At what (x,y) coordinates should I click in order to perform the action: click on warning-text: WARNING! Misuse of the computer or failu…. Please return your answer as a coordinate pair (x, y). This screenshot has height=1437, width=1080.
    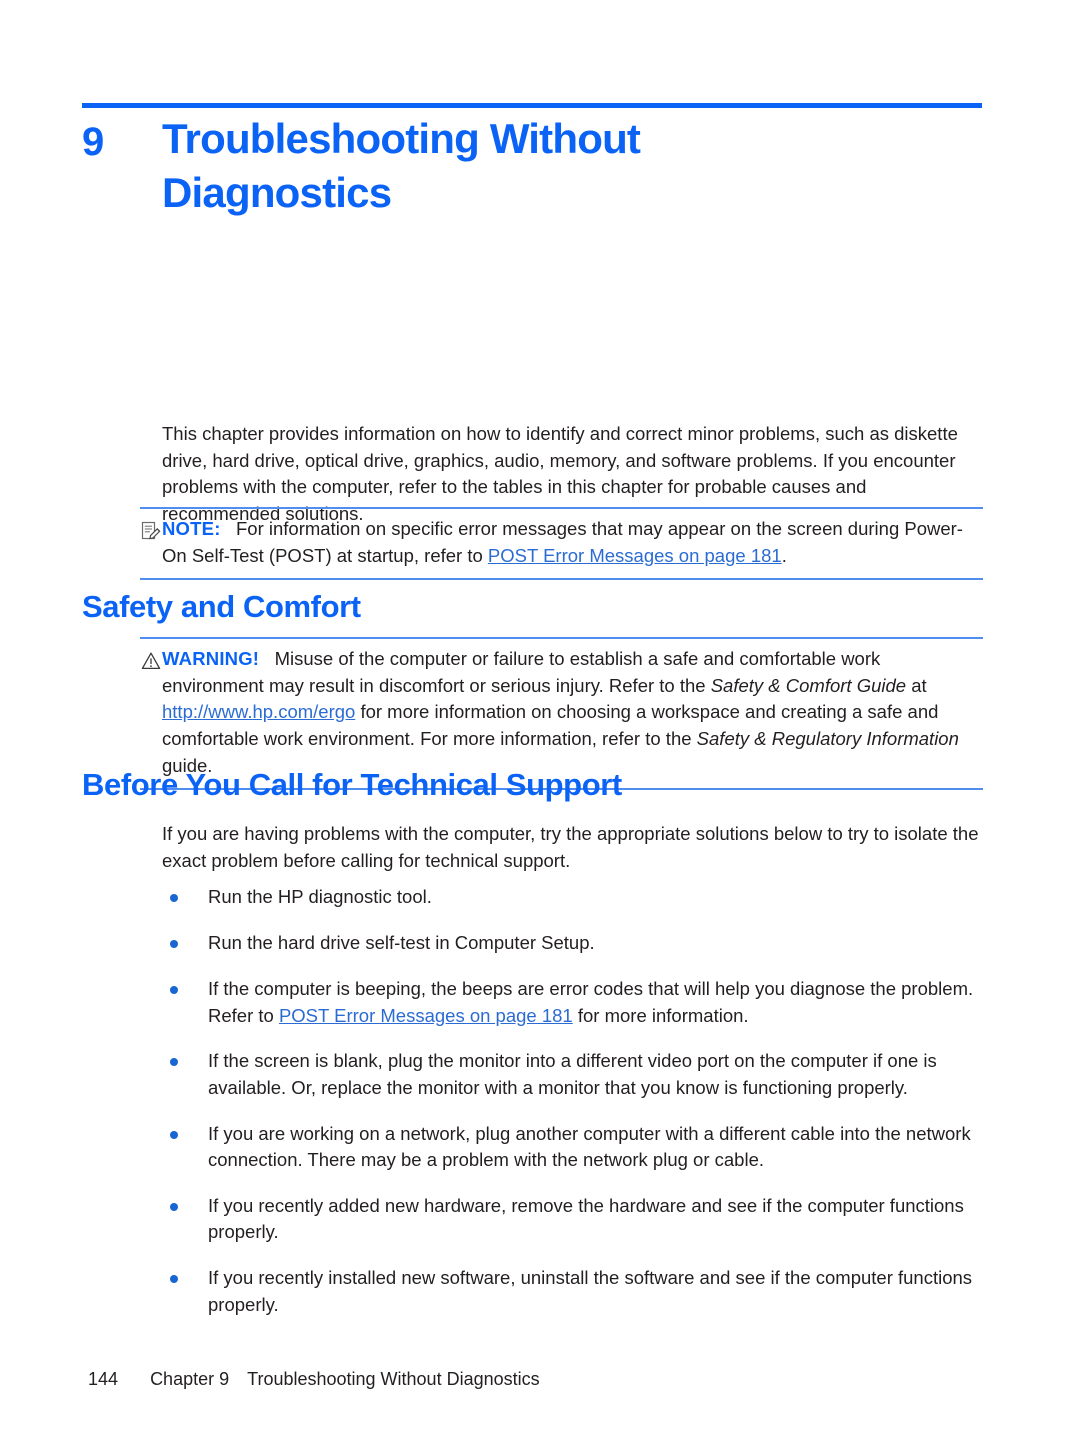
    Looking at the image, I should click on (572, 712).